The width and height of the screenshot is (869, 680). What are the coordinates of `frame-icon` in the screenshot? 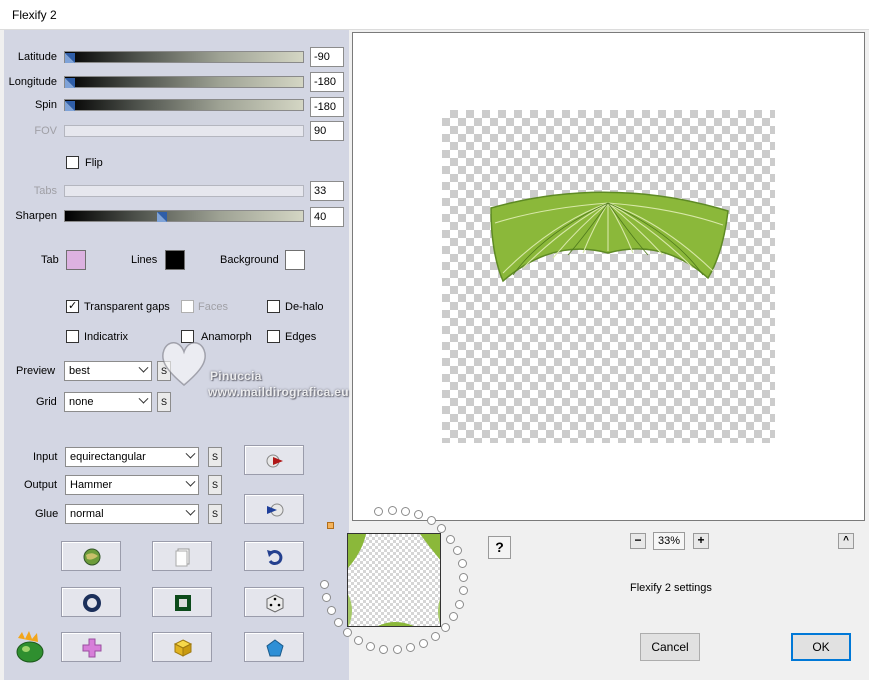 It's located at (183, 603).